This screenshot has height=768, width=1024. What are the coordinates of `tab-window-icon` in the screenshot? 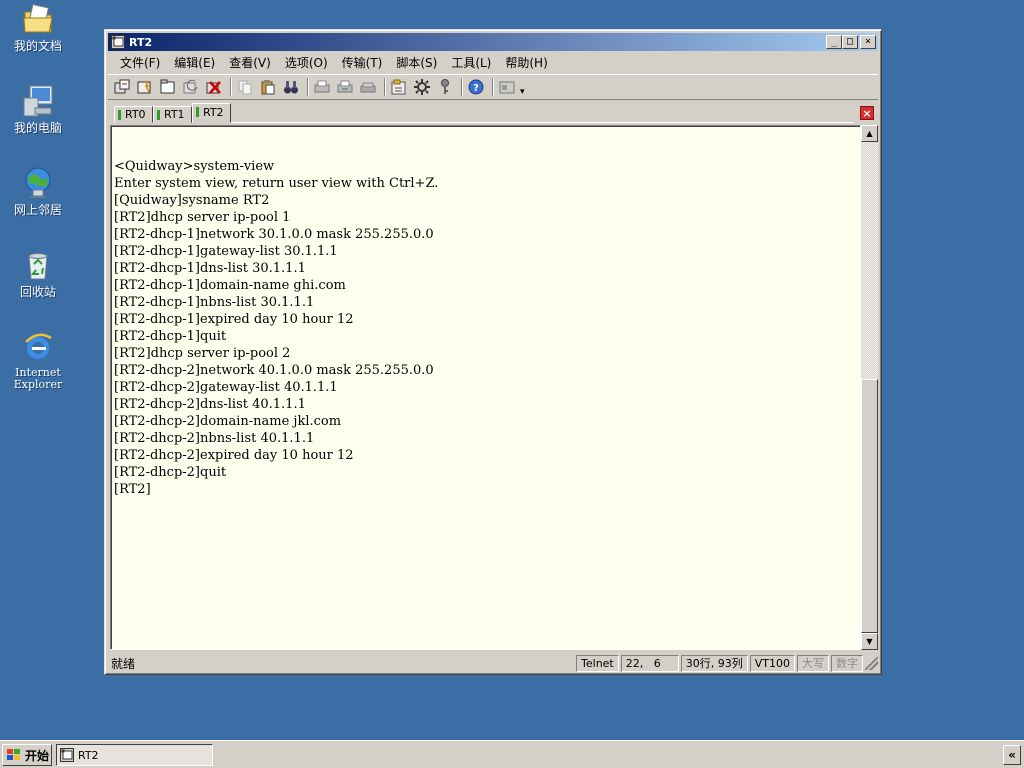 It's located at (167, 86).